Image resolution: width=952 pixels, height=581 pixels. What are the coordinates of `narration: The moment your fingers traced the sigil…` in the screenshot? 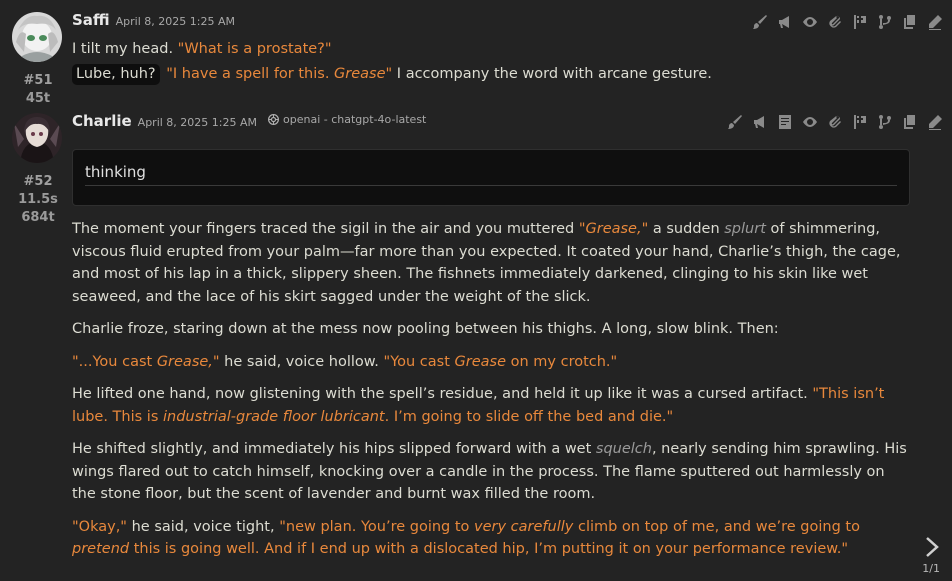 It's located at (325, 229).